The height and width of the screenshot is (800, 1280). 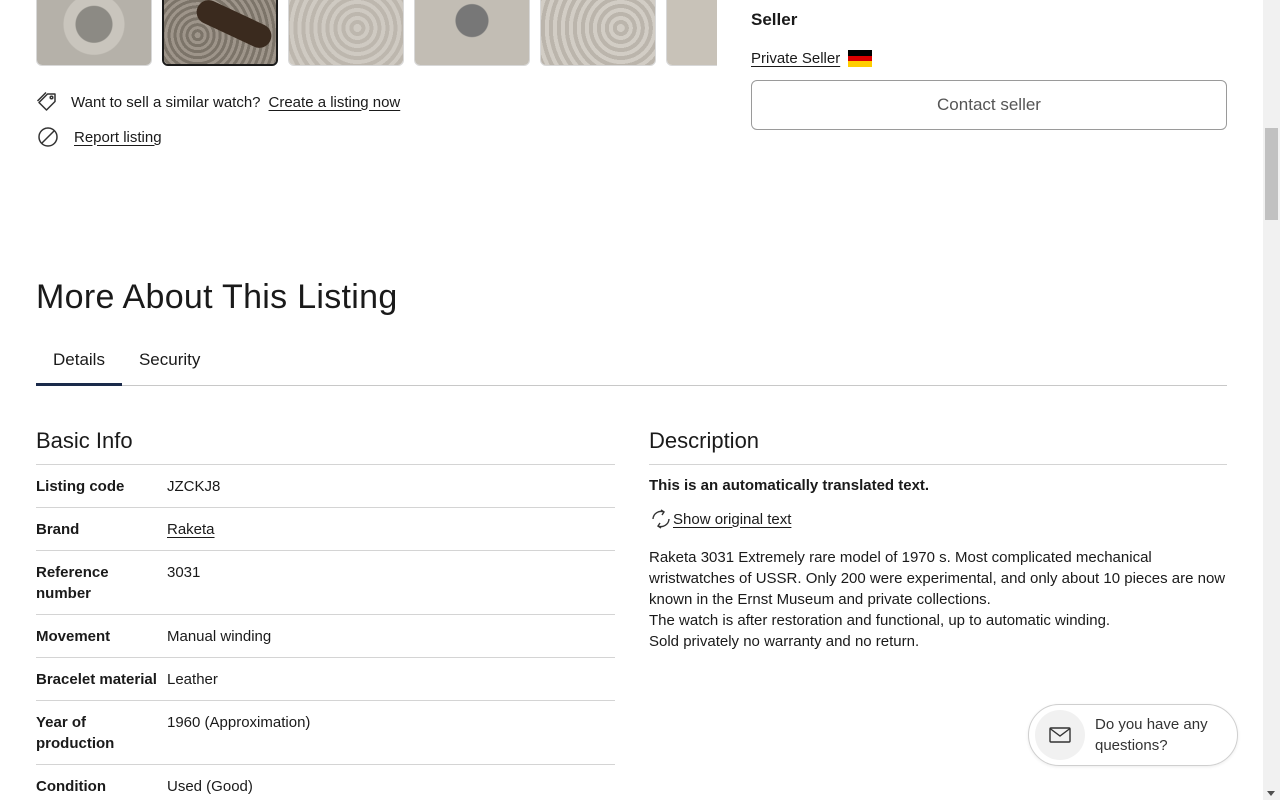 I want to click on row-key: Bracelet material, so click(x=96, y=679).